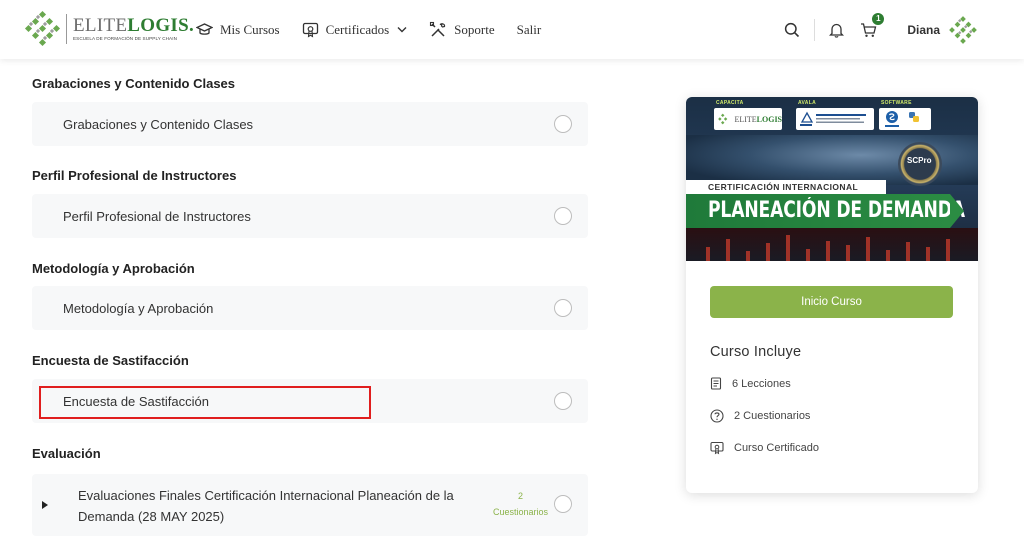  I want to click on avala-partner-logo, so click(835, 119).